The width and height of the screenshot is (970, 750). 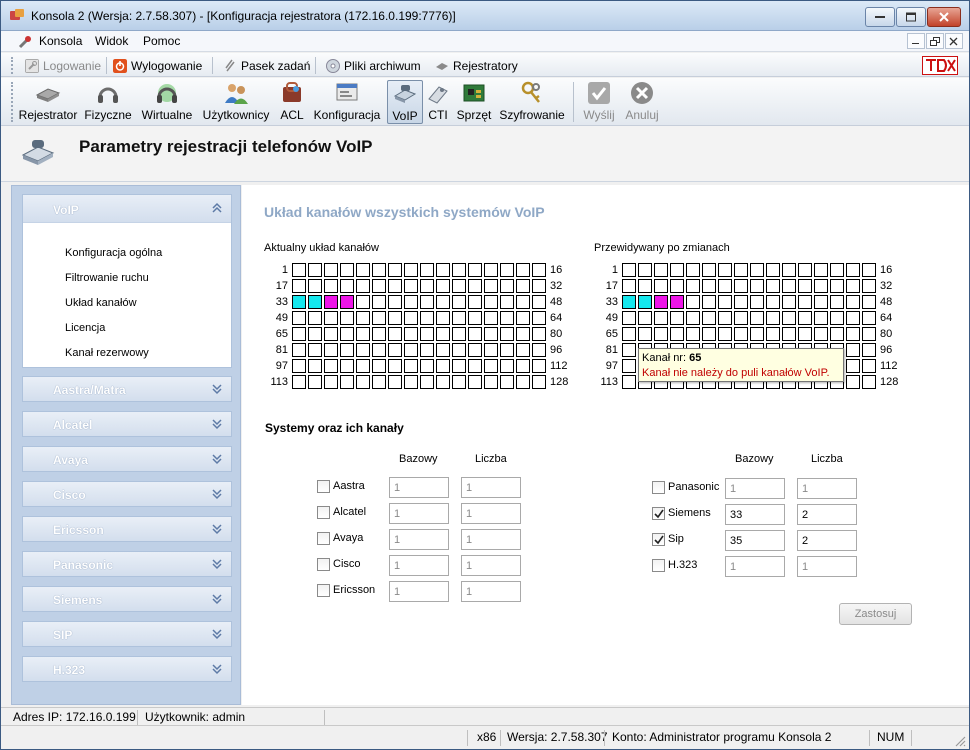 I want to click on mdi-minimize-button, so click(x=916, y=41).